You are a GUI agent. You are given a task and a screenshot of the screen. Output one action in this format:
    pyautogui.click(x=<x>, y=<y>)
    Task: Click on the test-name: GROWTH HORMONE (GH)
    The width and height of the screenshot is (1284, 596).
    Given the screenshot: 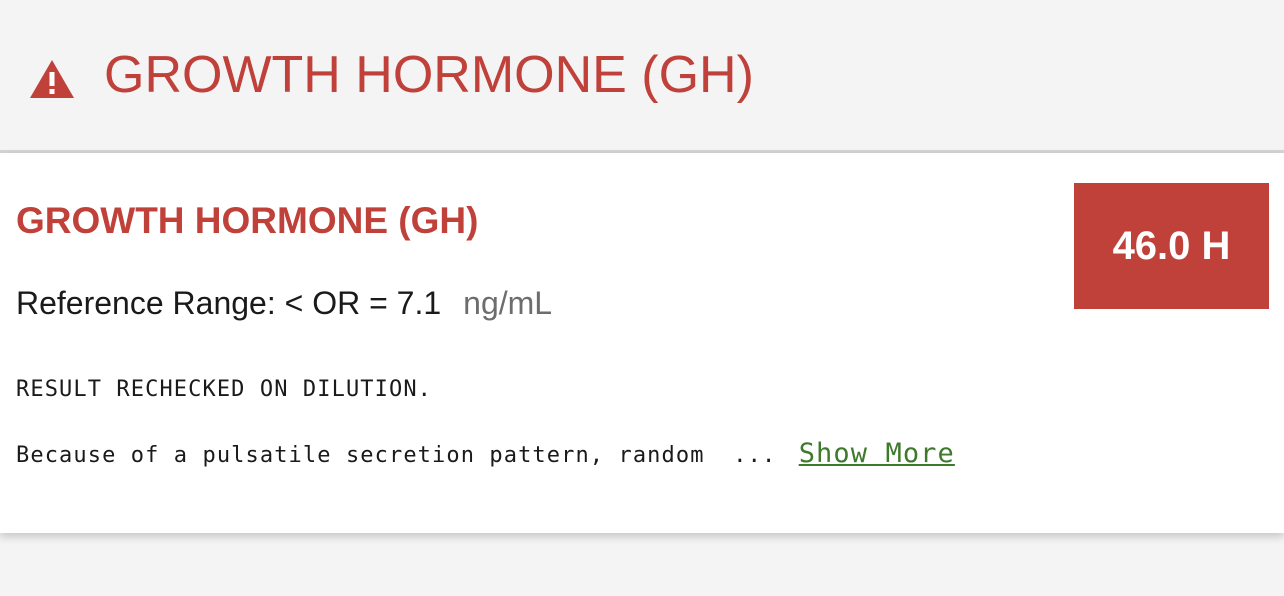 What is the action you would take?
    pyautogui.click(x=247, y=220)
    